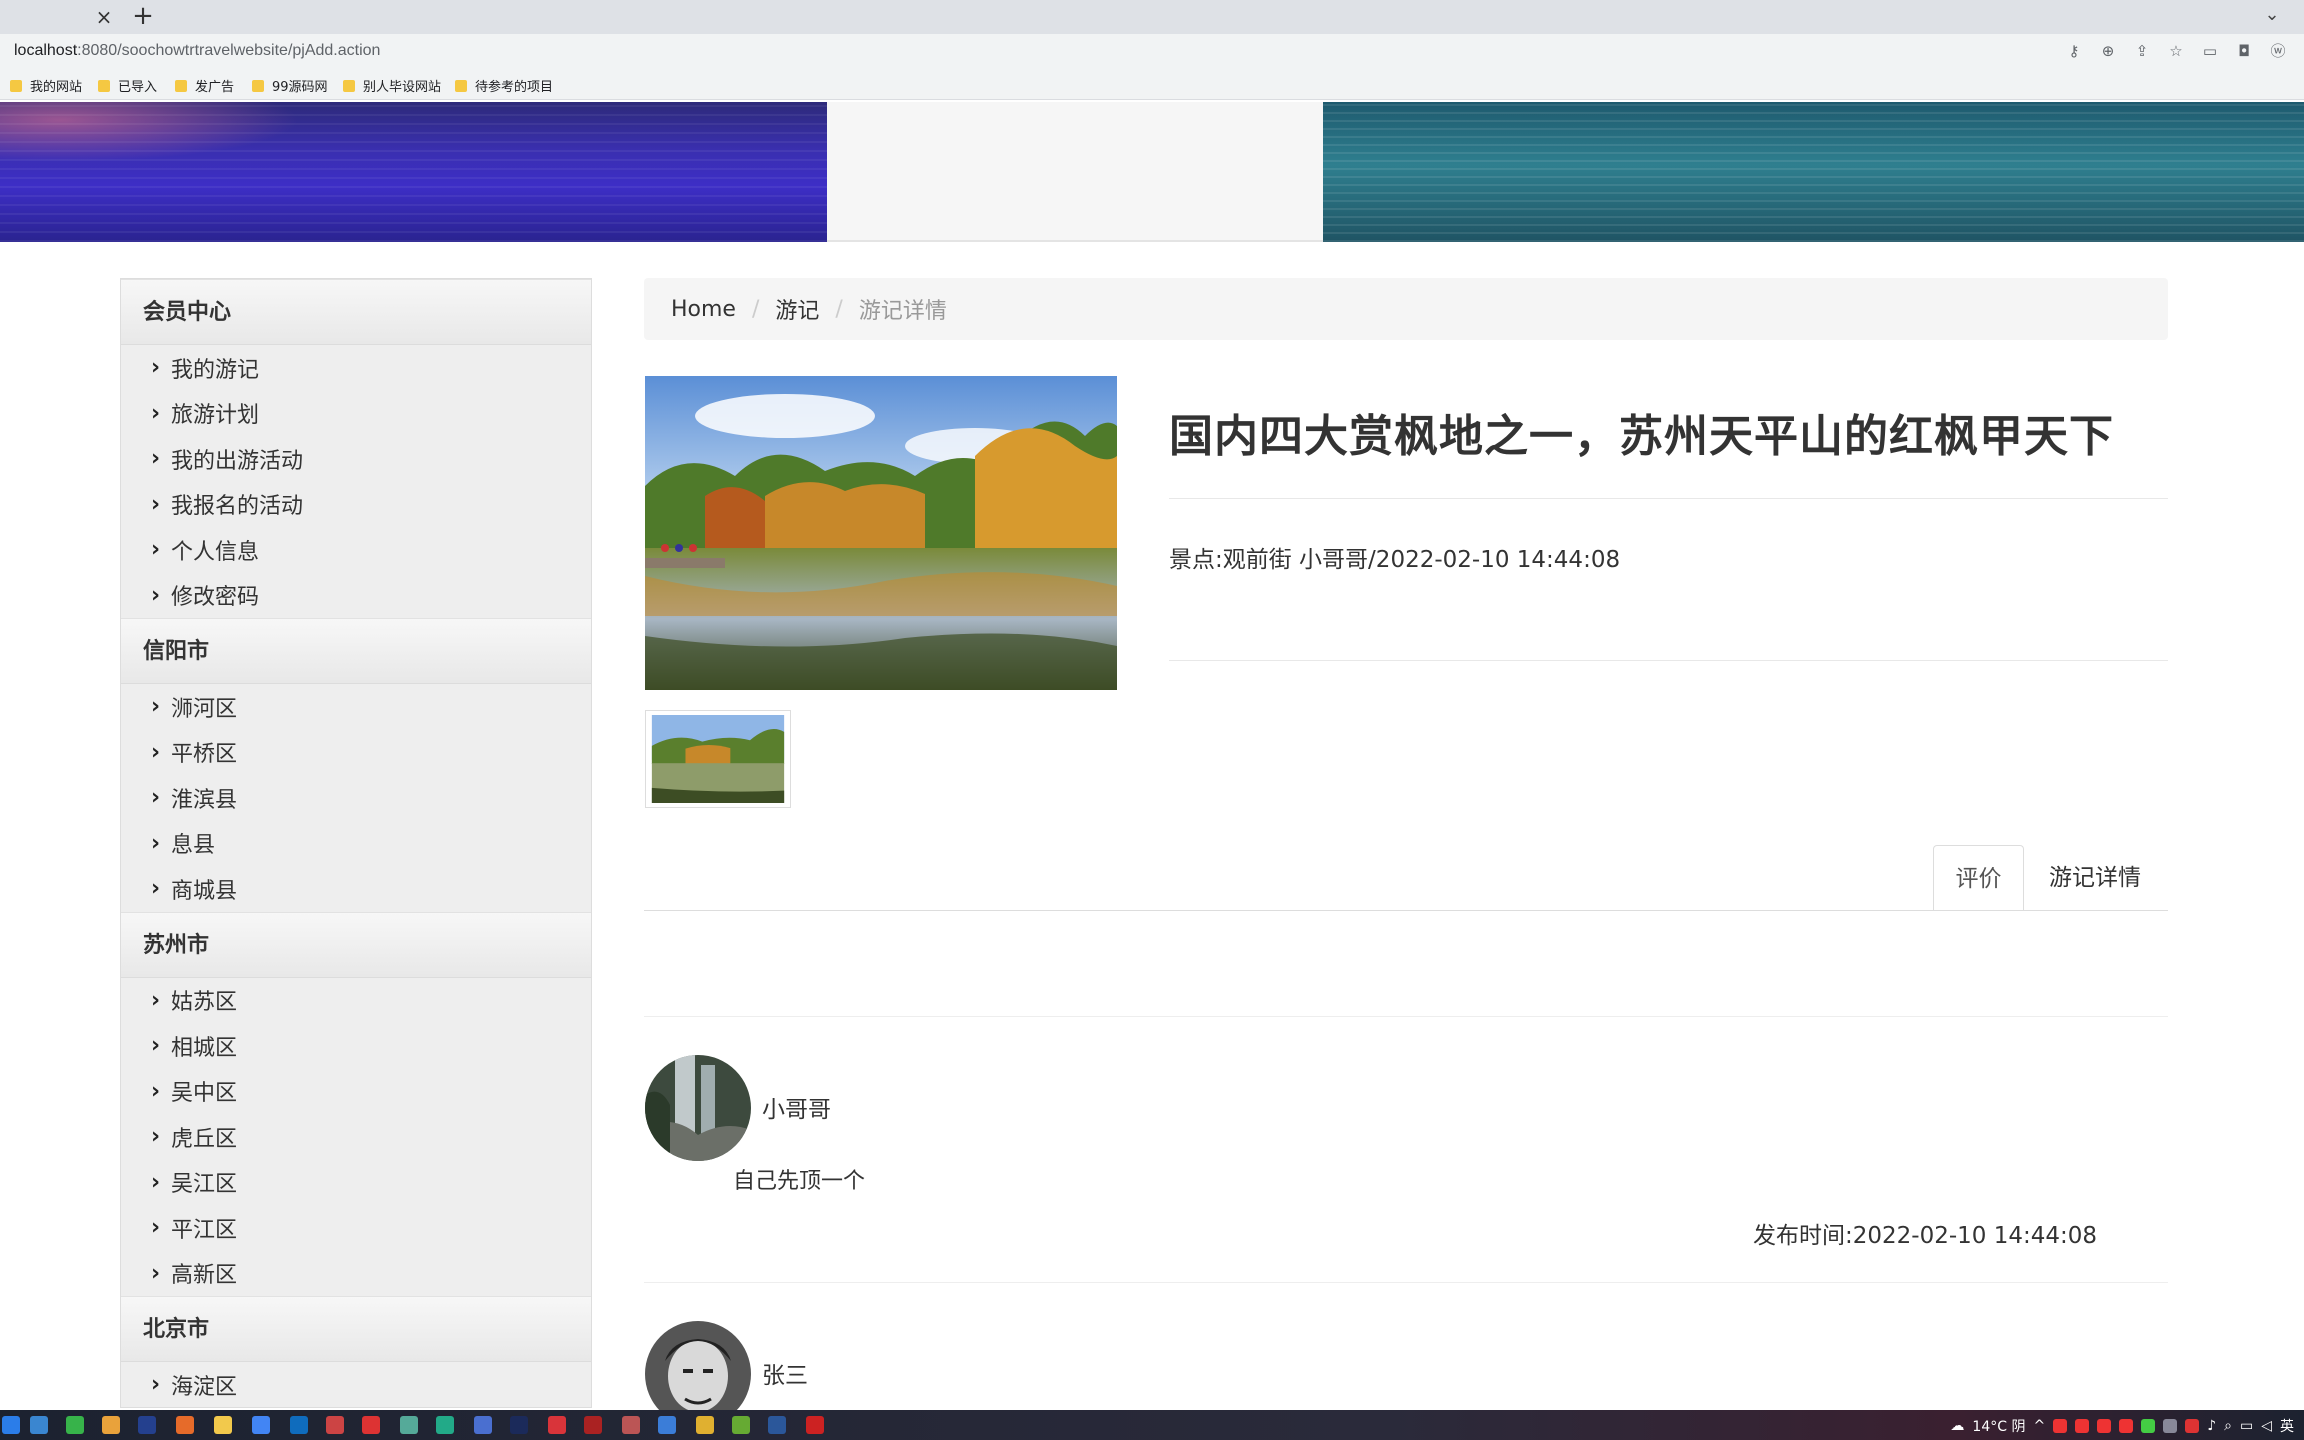  Describe the element at coordinates (356, 707) in the screenshot. I see `sidebar-item: › 浉河区` at that location.